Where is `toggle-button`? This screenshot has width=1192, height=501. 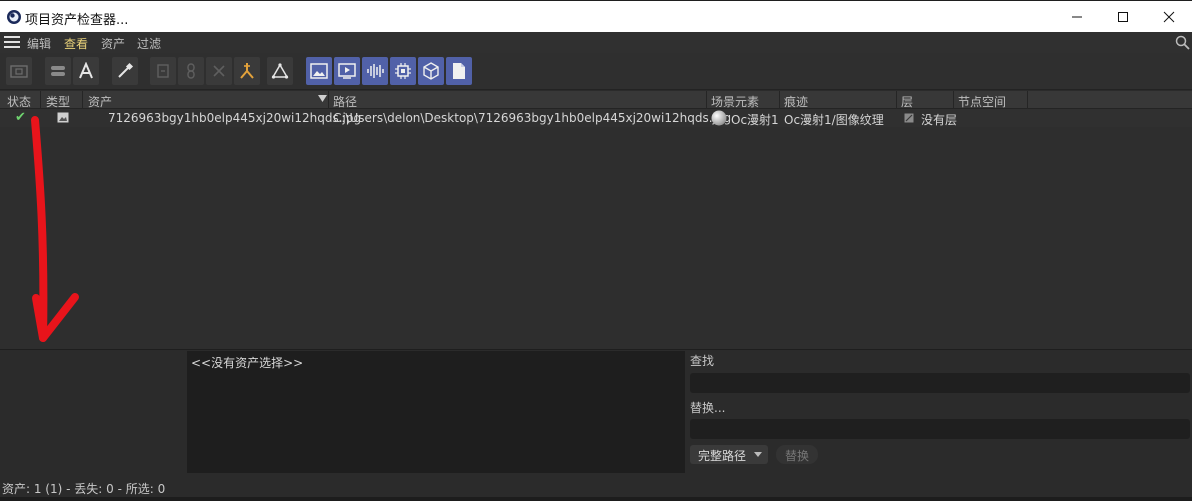
toggle-button is located at coordinates (58, 71).